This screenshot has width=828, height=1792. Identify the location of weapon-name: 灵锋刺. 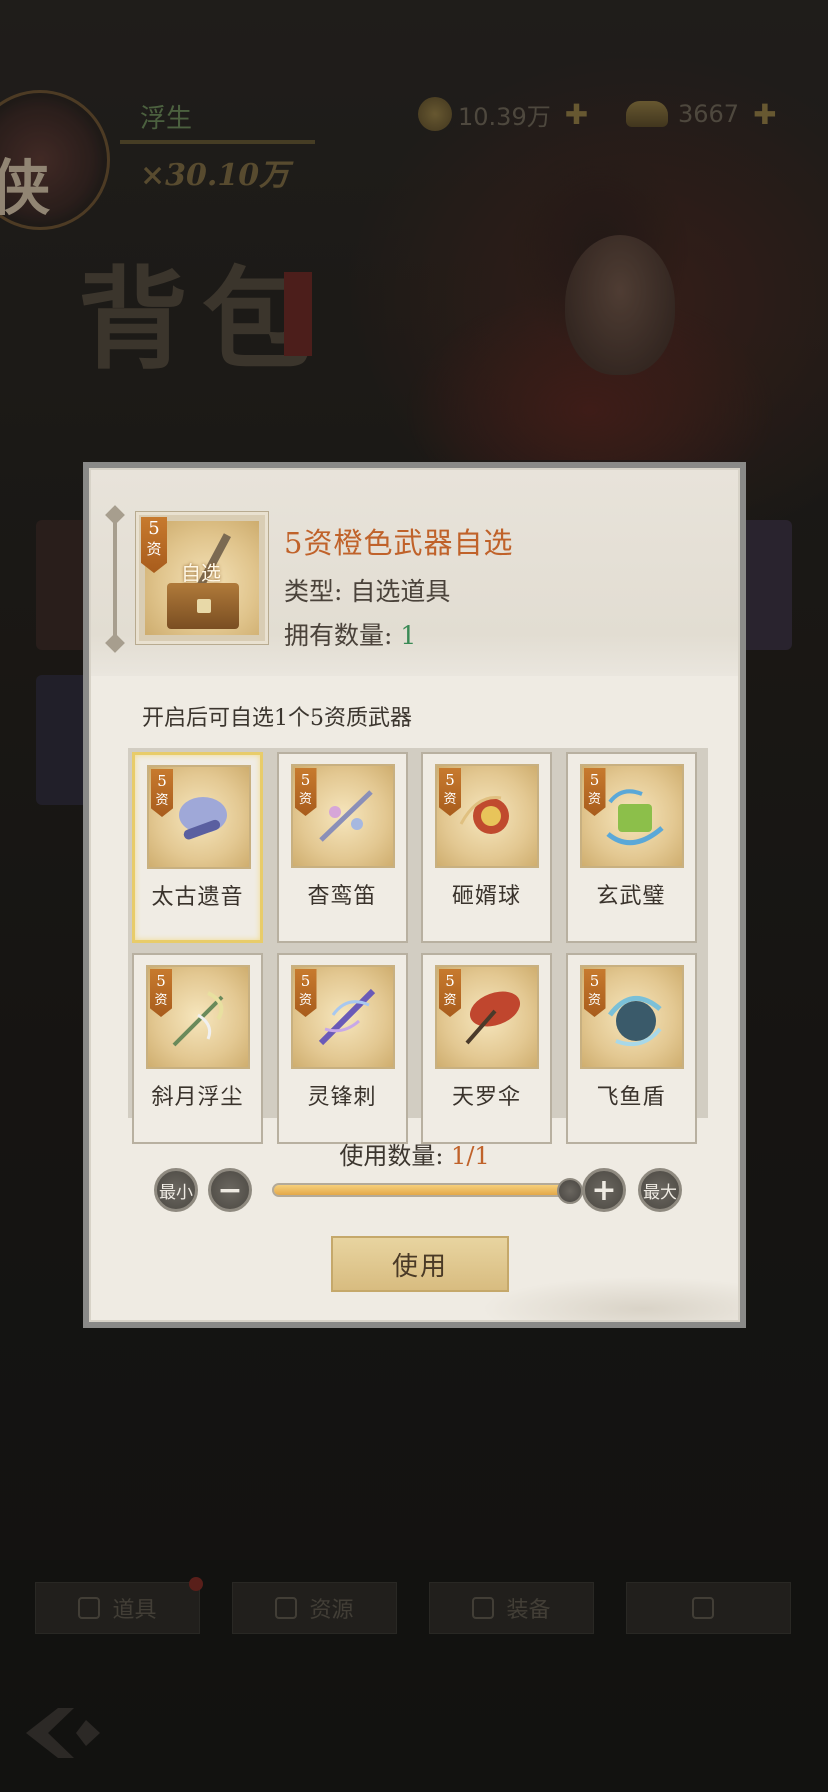
(342, 1097).